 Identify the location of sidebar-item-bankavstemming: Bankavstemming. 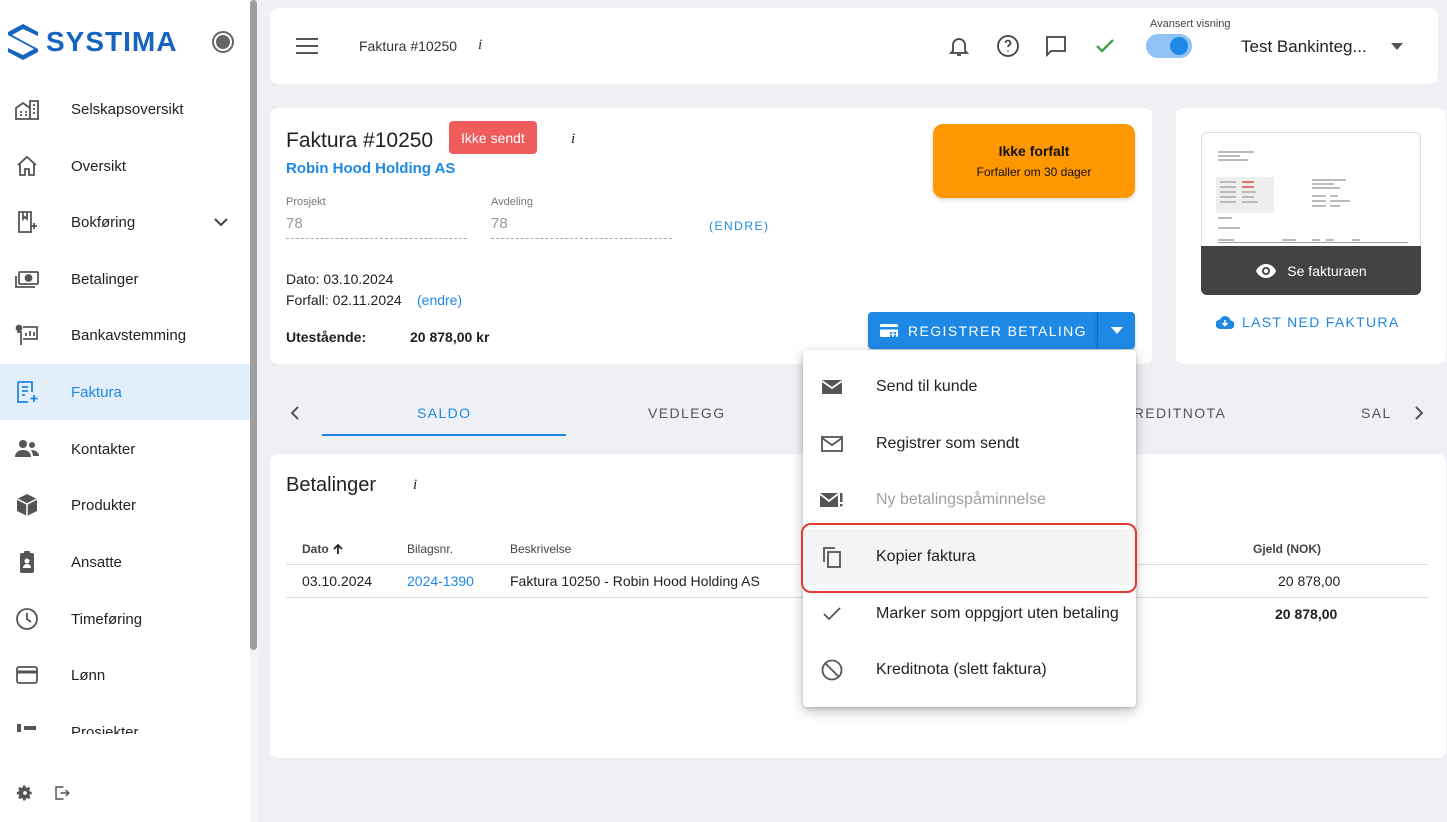
(125, 335).